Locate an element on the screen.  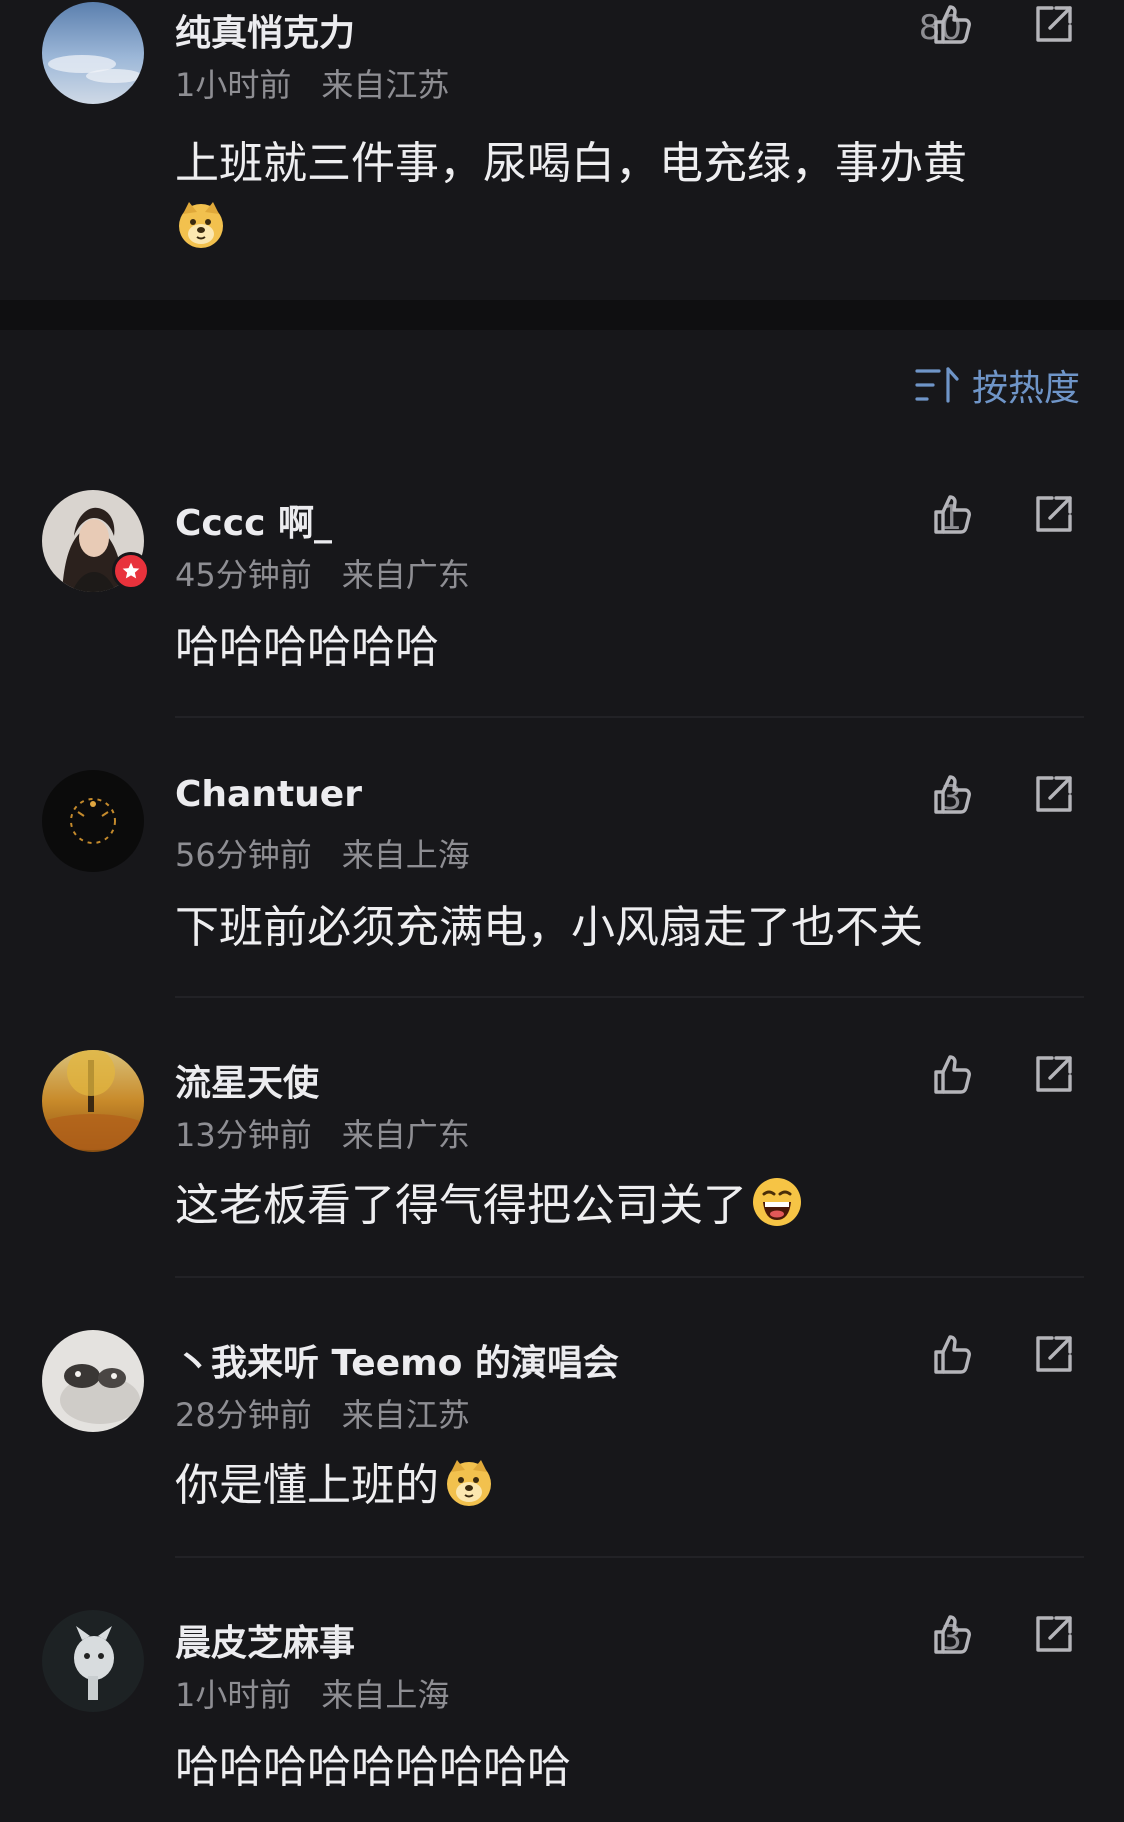
comment-meta: 56分钟前 来自上海 is located at coordinates (322, 853).